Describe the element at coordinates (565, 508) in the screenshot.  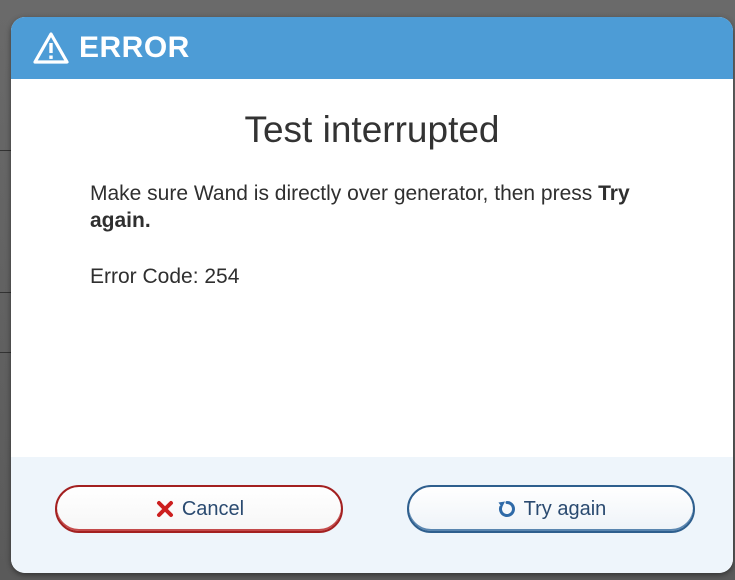
I see `try-again-button-label: Try again` at that location.